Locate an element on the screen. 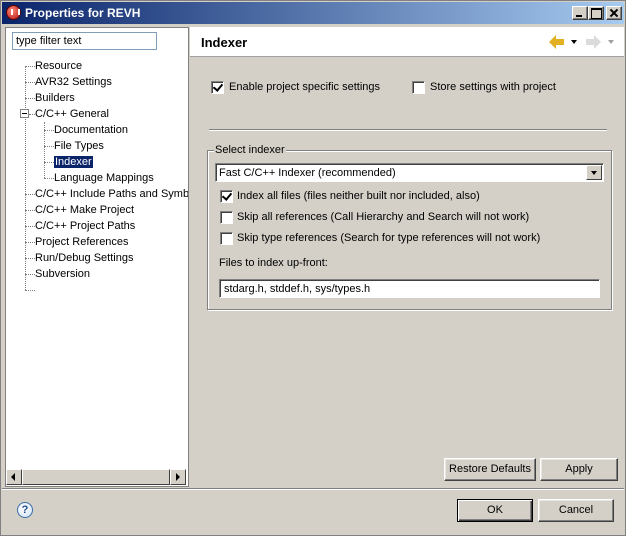 The image size is (626, 536). horizontal-scrollbar is located at coordinates (96, 477).